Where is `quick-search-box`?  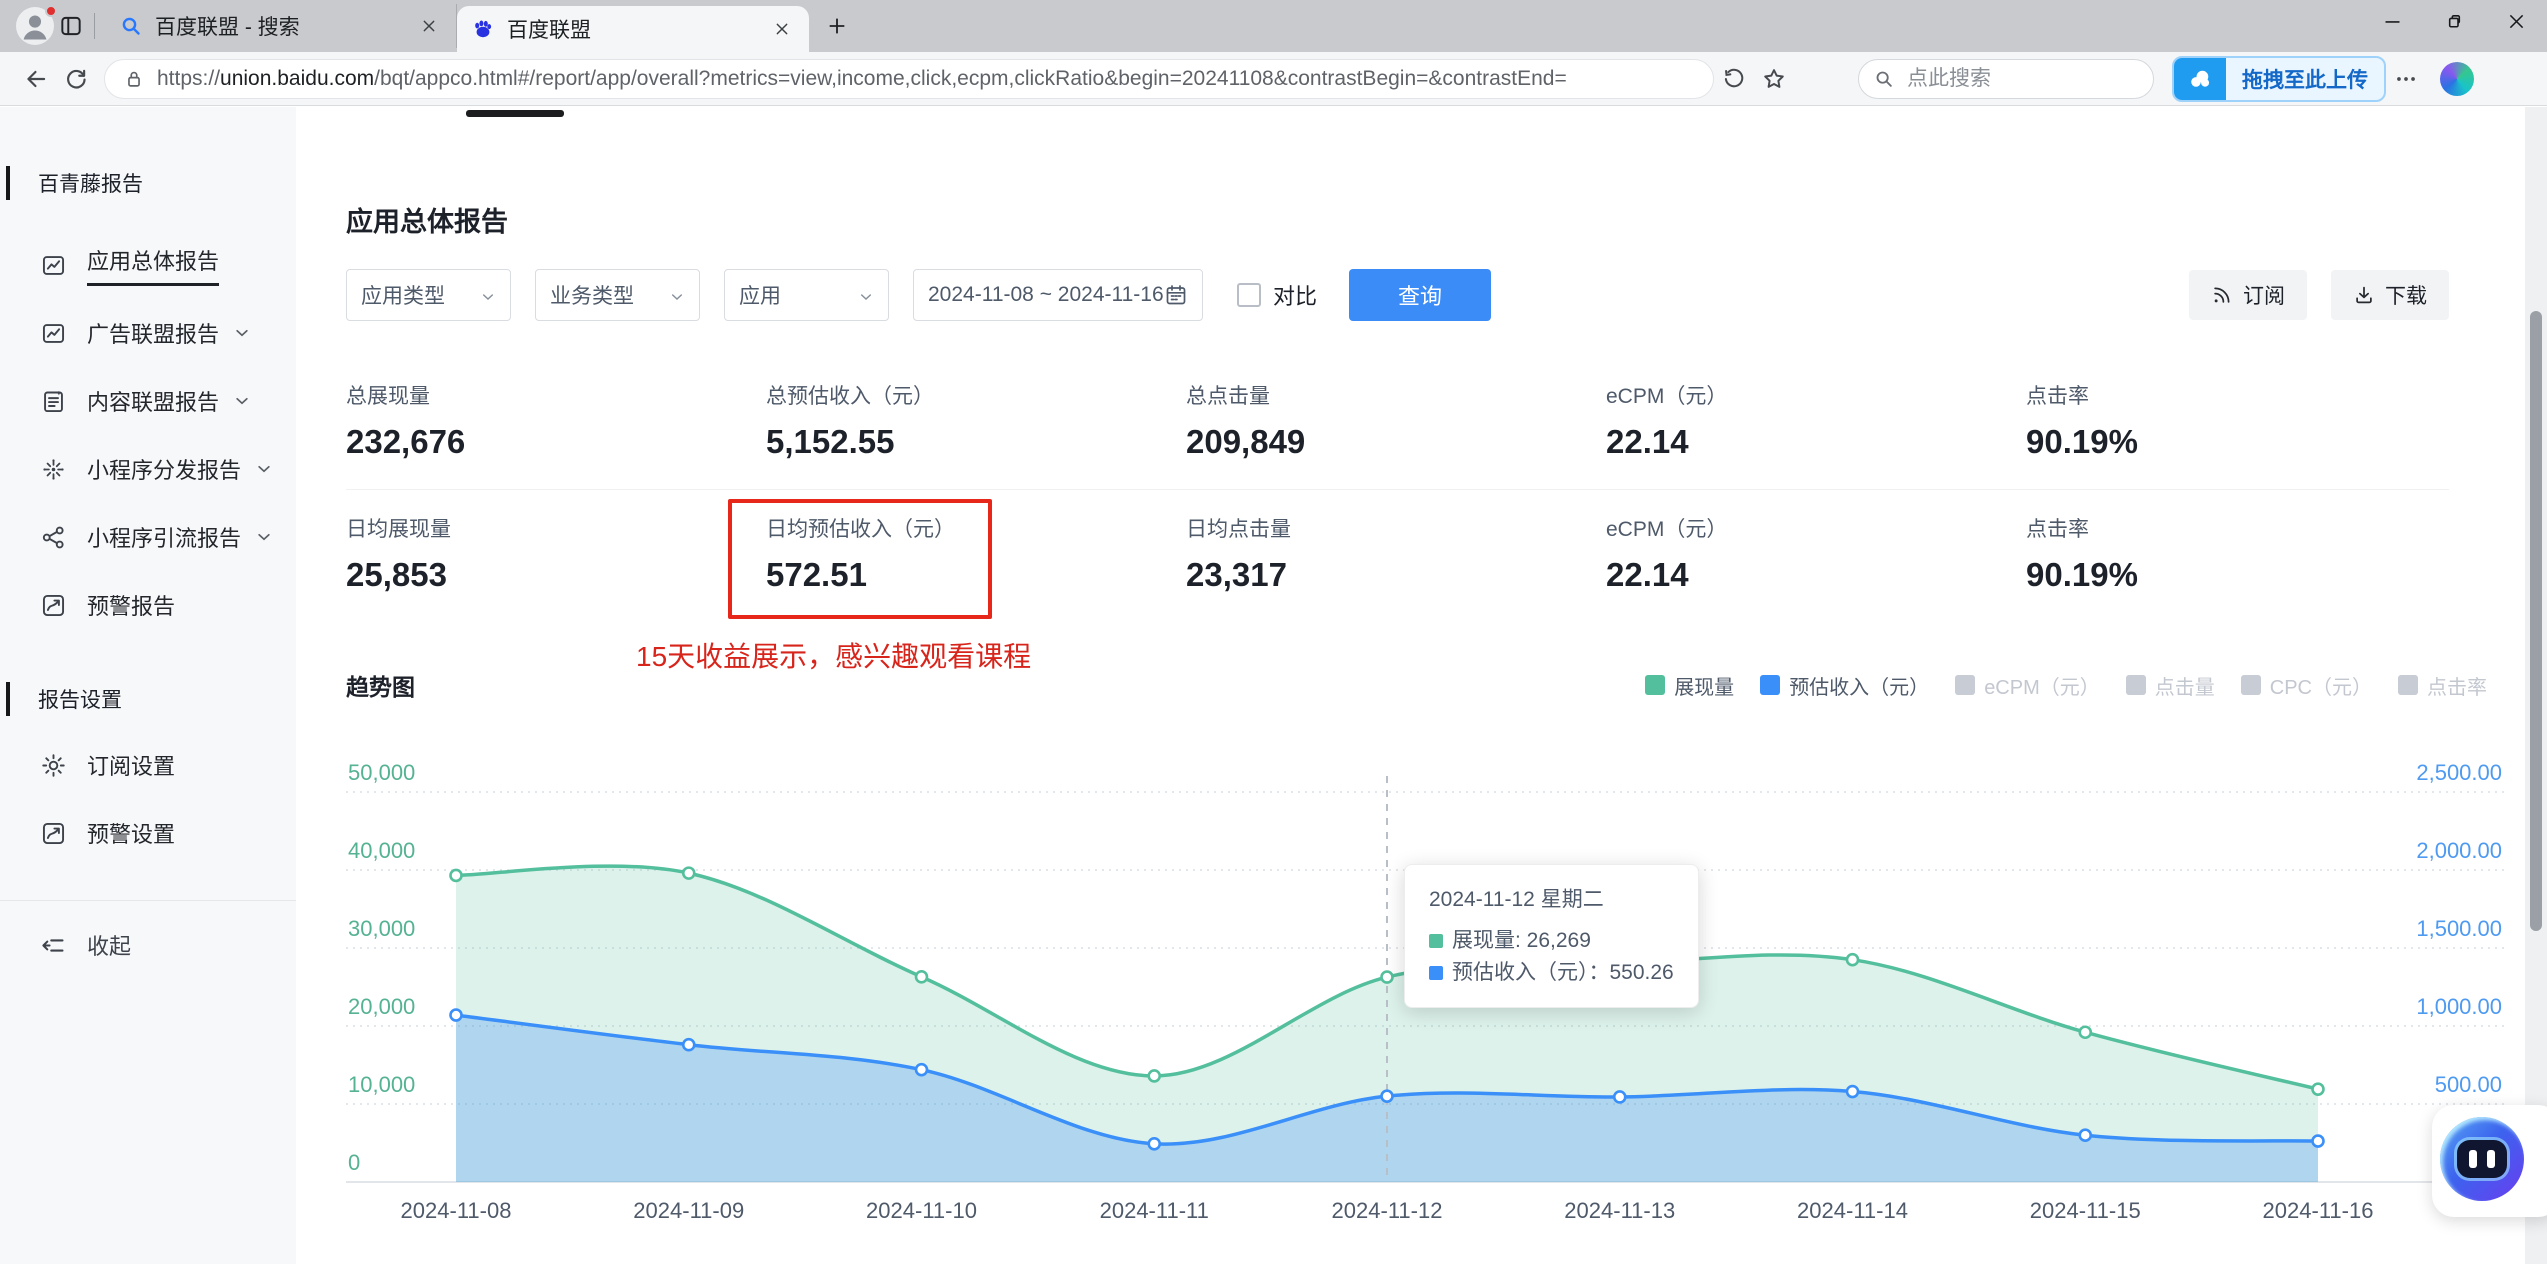 quick-search-box is located at coordinates (2006, 78).